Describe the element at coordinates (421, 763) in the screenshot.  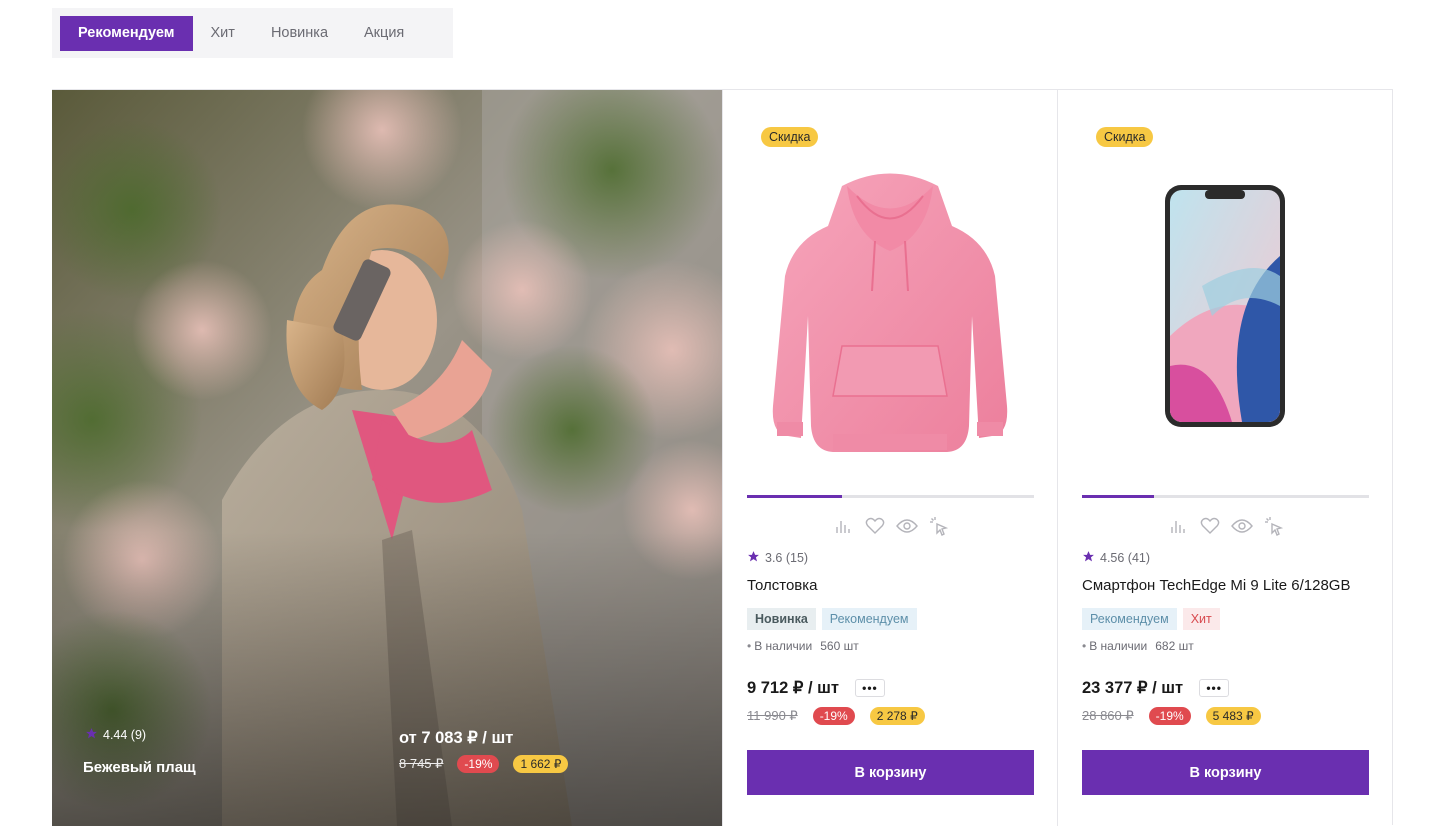
I see `hero-old-price: 8 745 ₽` at that location.